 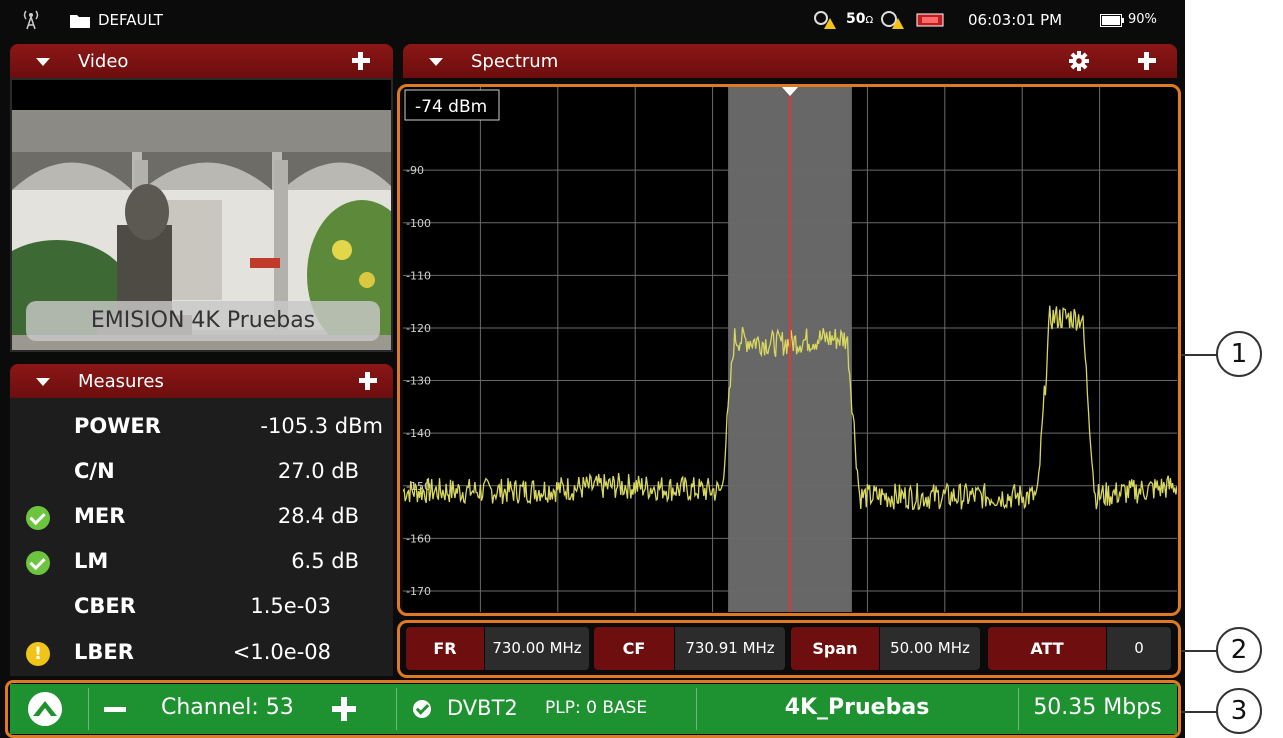 What do you see at coordinates (201, 471) in the screenshot?
I see `measure-row-cn: C/N 27.0 dB` at bounding box center [201, 471].